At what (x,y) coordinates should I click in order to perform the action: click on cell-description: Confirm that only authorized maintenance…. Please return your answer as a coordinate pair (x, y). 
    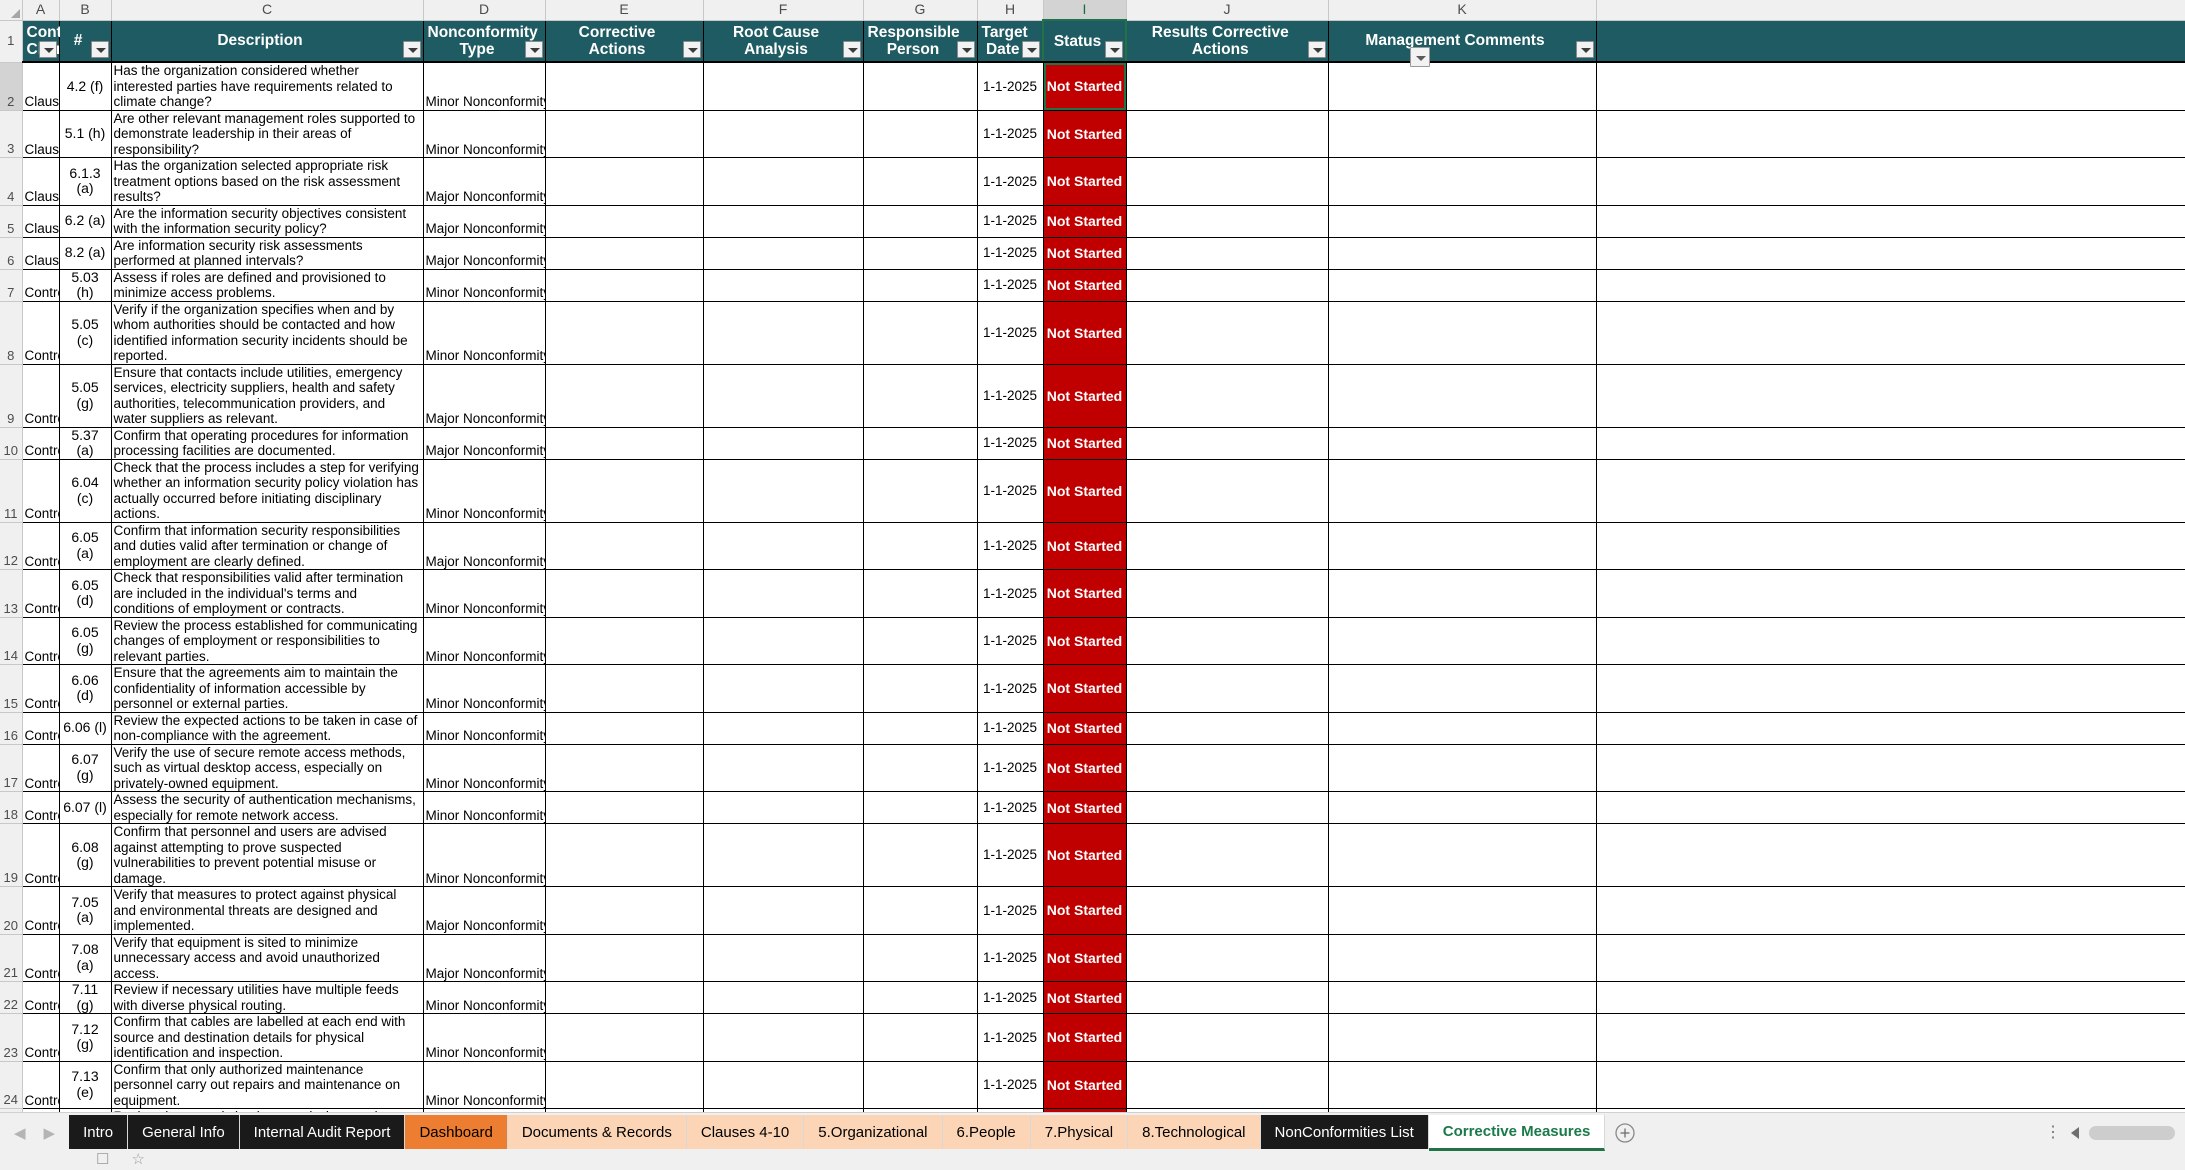
    Looking at the image, I should click on (267, 1085).